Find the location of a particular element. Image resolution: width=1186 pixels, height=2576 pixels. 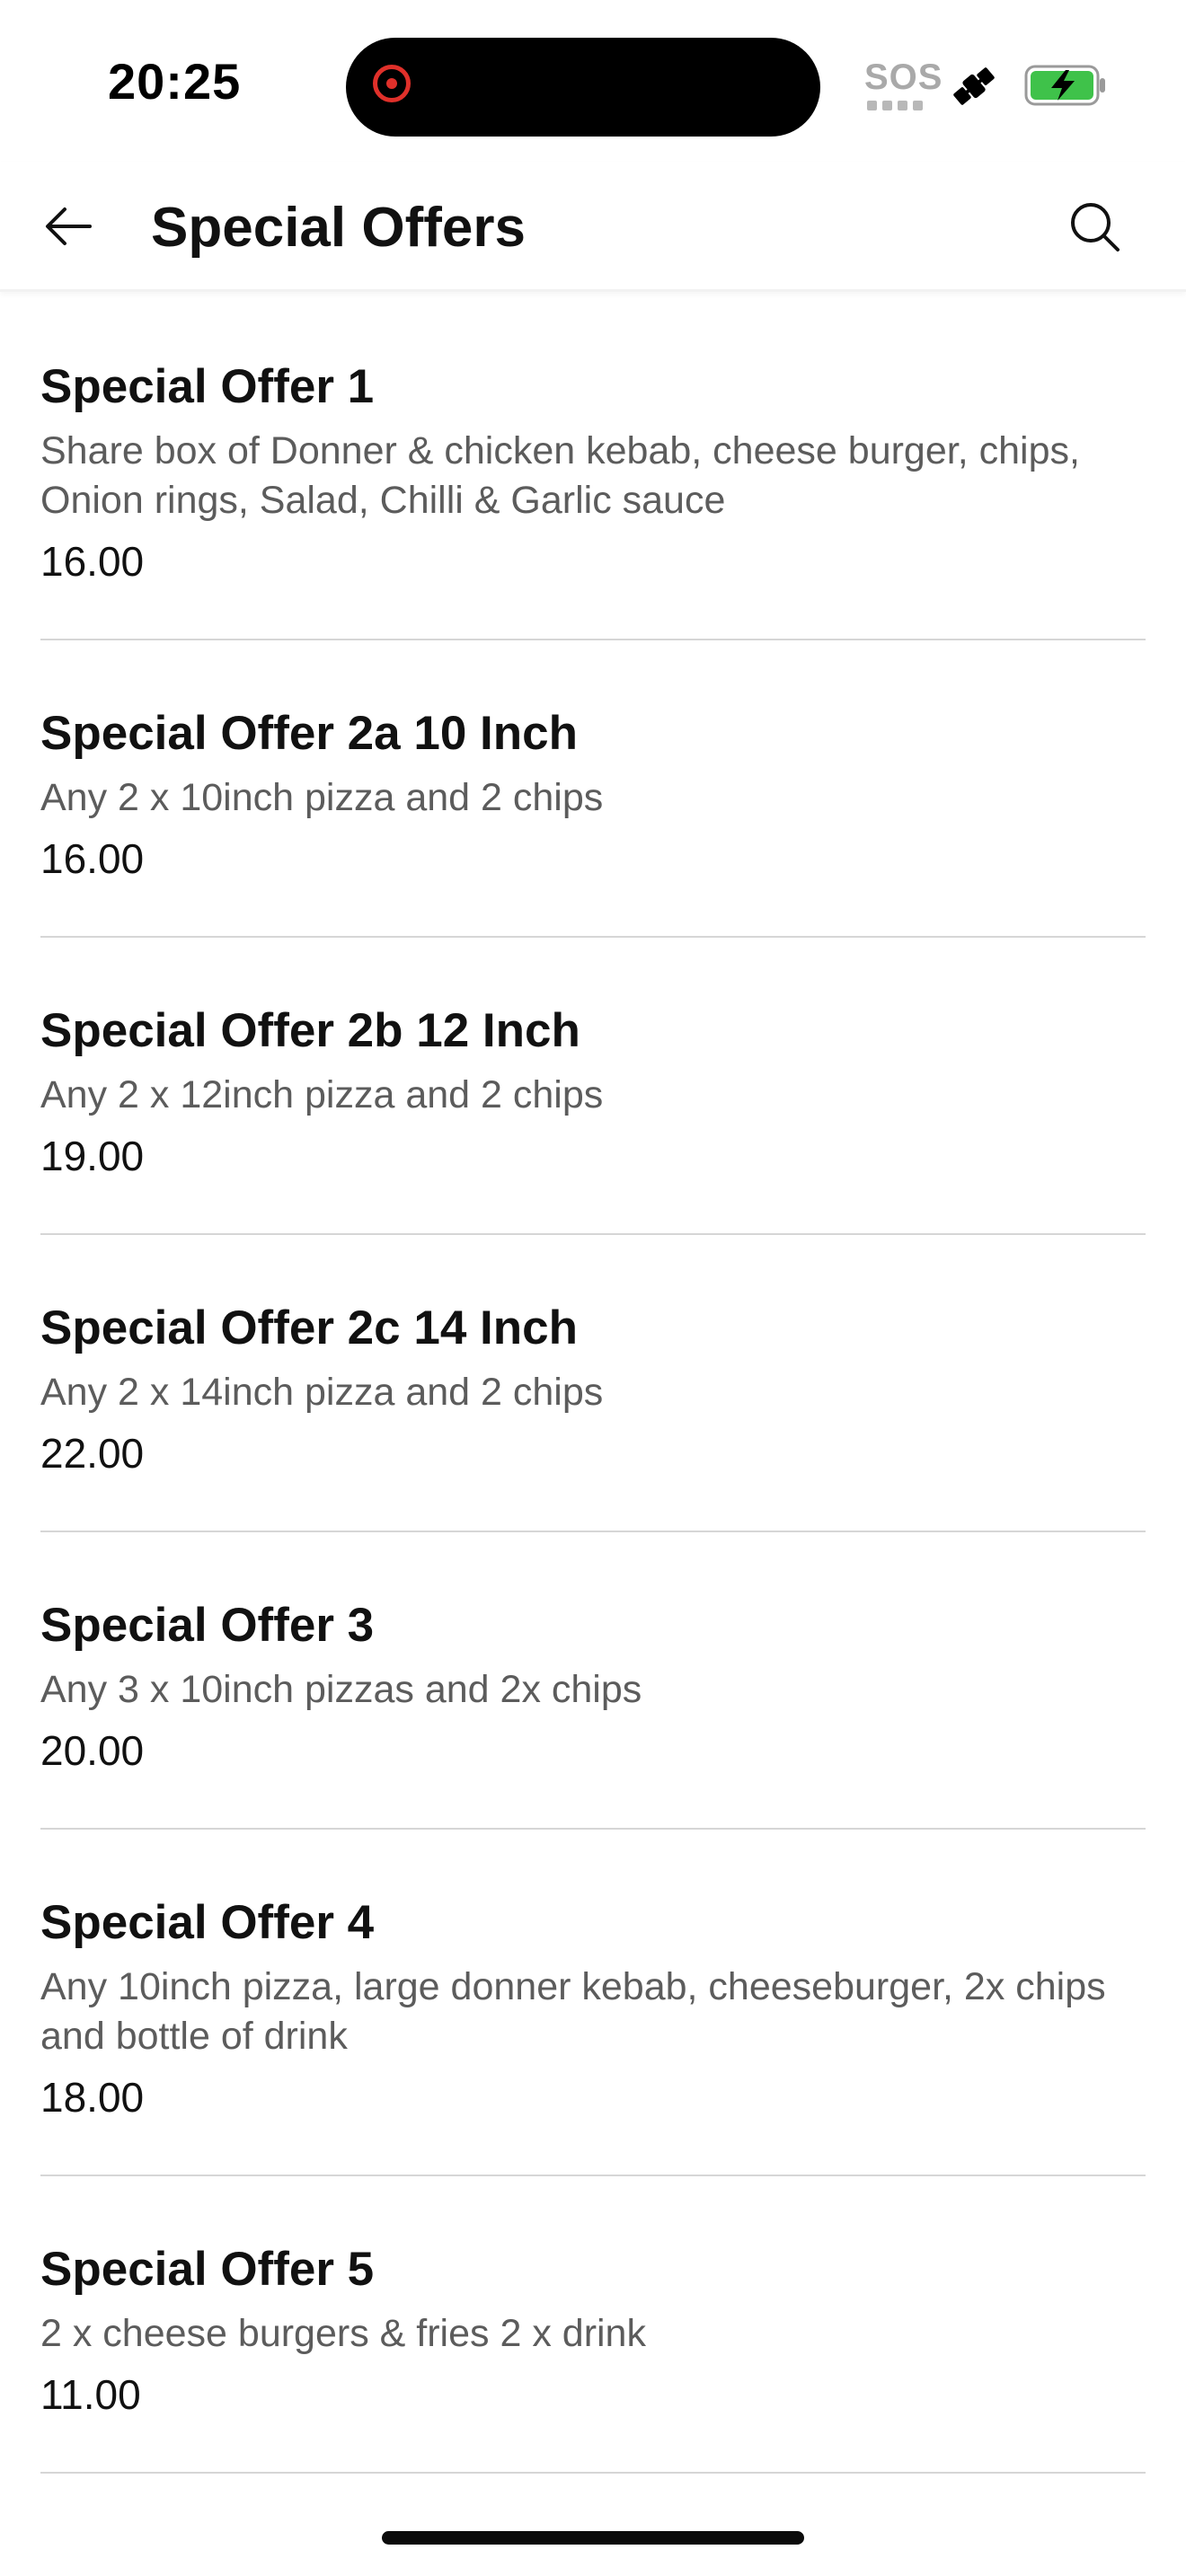

offer-description: Any 2 x 12inch pizza and 2 chips is located at coordinates (322, 1094).